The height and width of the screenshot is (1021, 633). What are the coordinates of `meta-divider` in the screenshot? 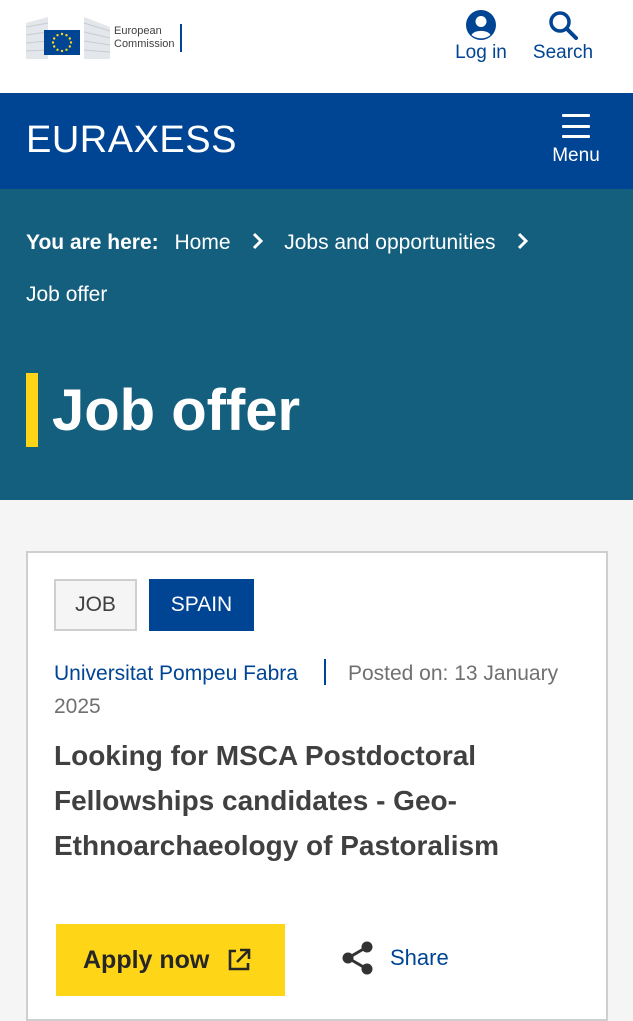 It's located at (324, 672).